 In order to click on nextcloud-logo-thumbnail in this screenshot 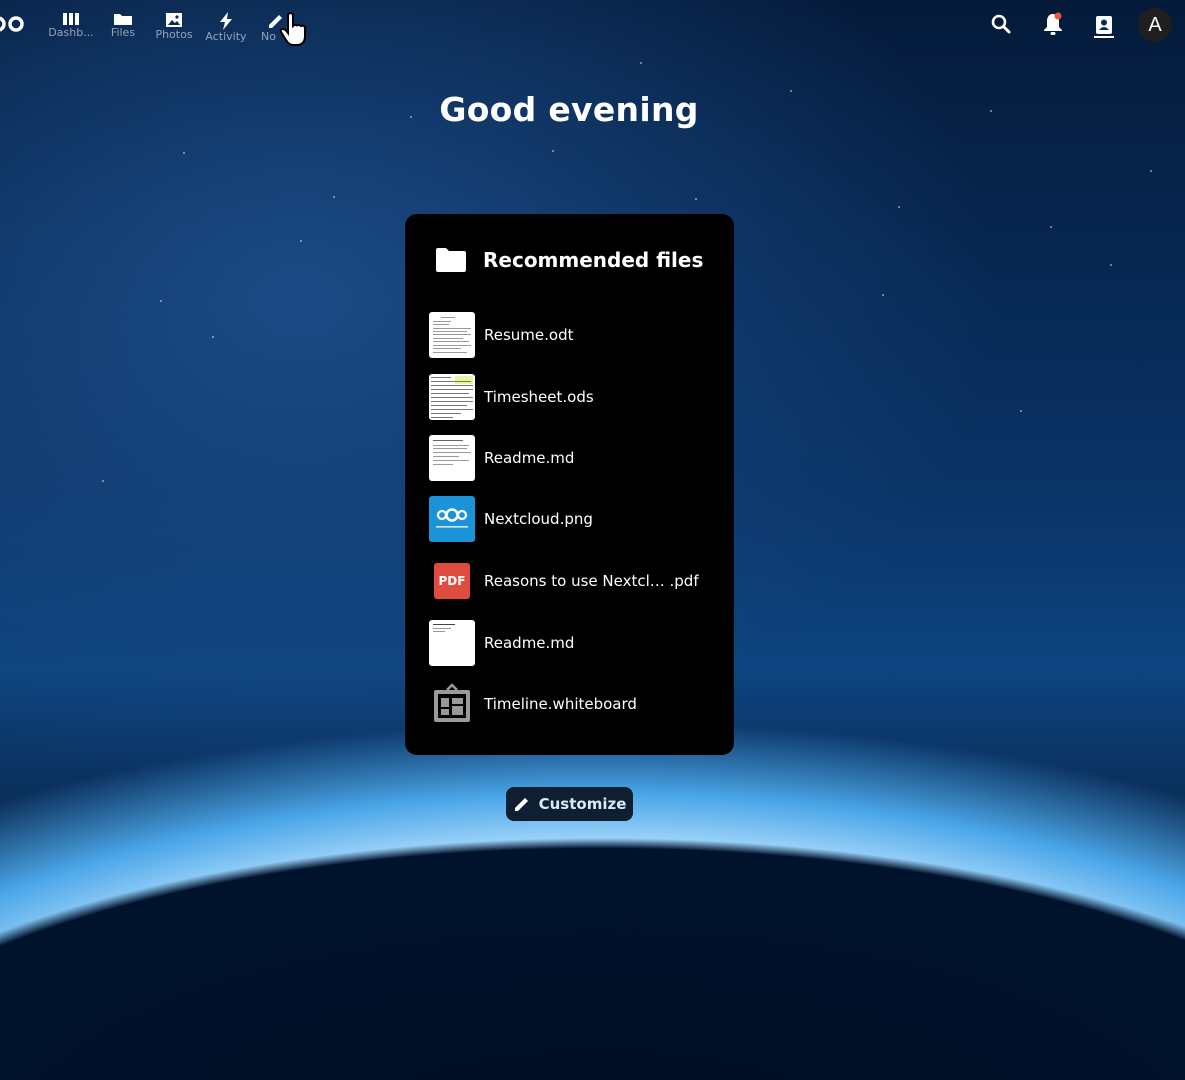, I will do `click(452, 519)`.